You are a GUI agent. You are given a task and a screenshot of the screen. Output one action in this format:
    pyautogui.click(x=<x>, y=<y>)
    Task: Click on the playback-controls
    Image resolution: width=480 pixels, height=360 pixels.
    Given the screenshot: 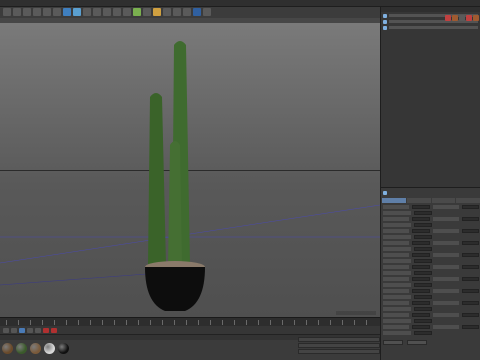 What is the action you would take?
    pyautogui.click(x=190, y=330)
    